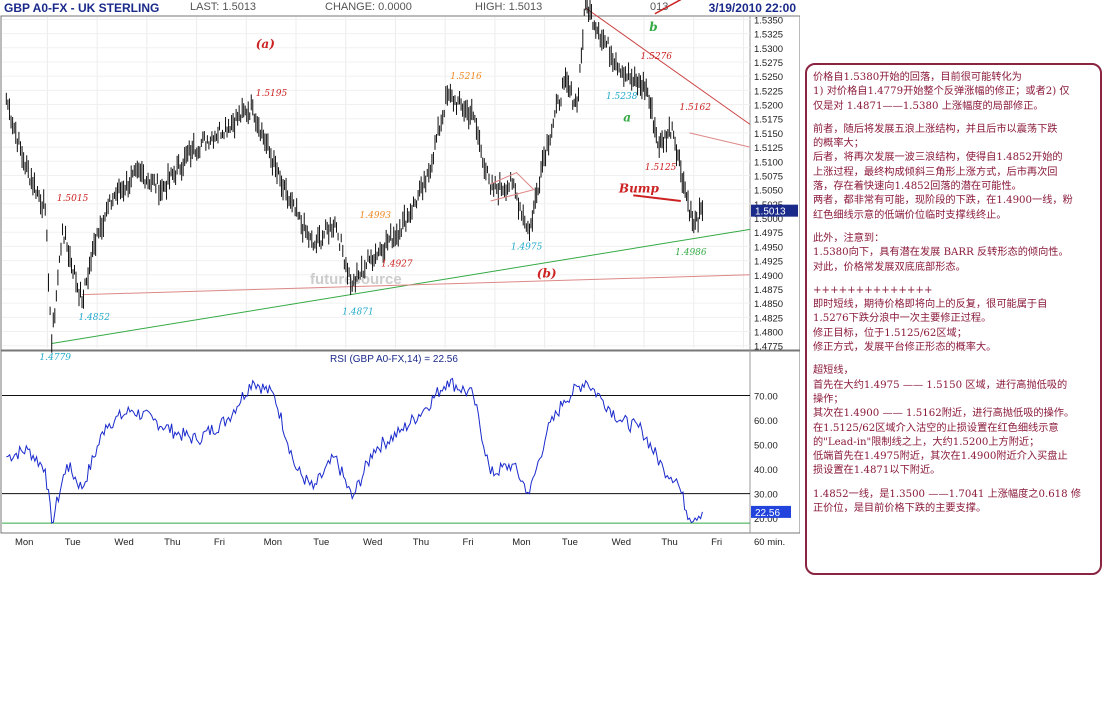  What do you see at coordinates (768, 191) in the screenshot?
I see `y-tick-label: 1.5050` at bounding box center [768, 191].